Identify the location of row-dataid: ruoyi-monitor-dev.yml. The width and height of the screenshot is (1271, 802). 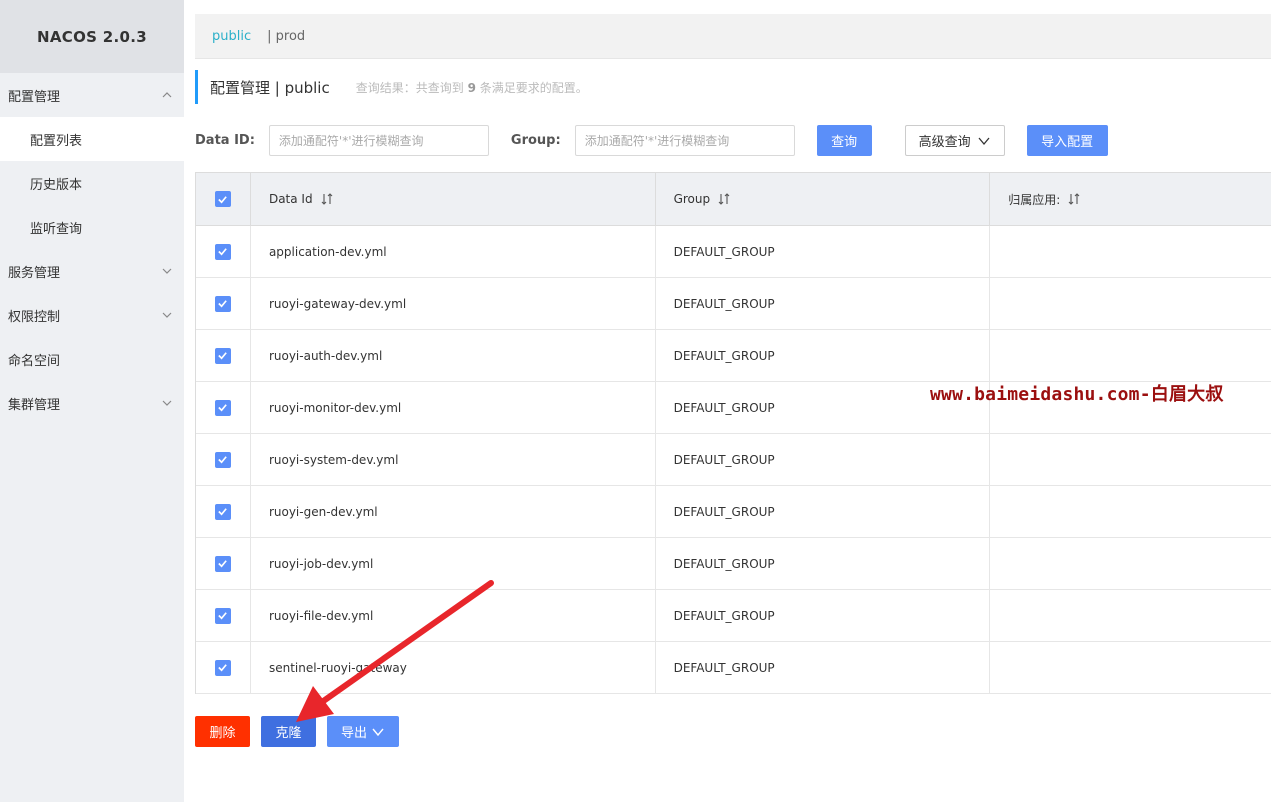
(453, 407).